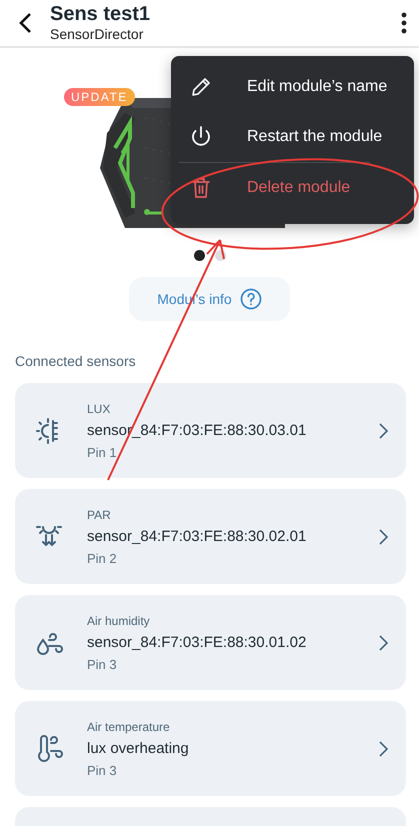  Describe the element at coordinates (102, 452) in the screenshot. I see `sensor-pin: Pin 1` at that location.